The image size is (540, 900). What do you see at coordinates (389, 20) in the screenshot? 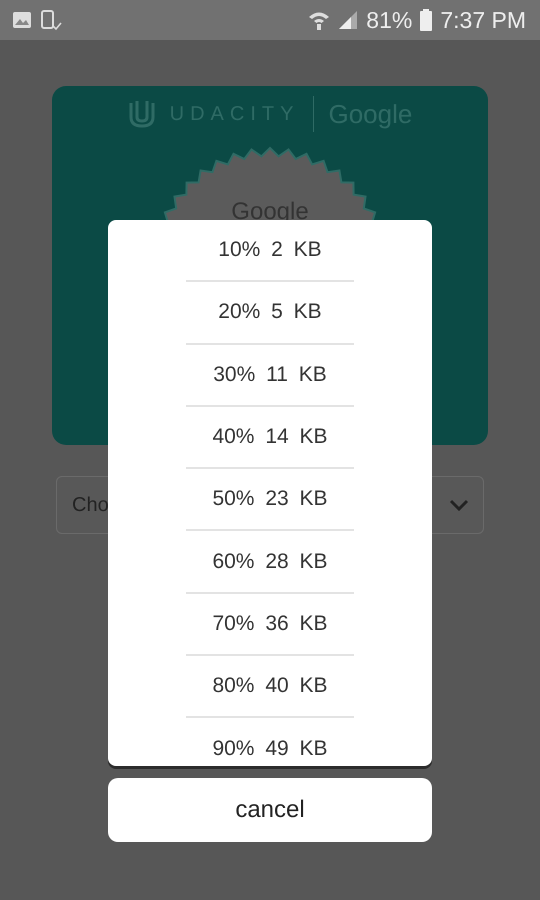
I see `battery-percent: 81%` at bounding box center [389, 20].